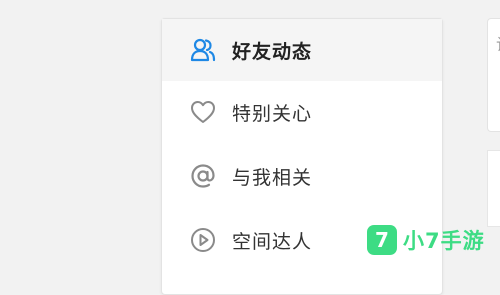  Describe the element at coordinates (203, 112) in the screenshot. I see `heart-icon` at that location.